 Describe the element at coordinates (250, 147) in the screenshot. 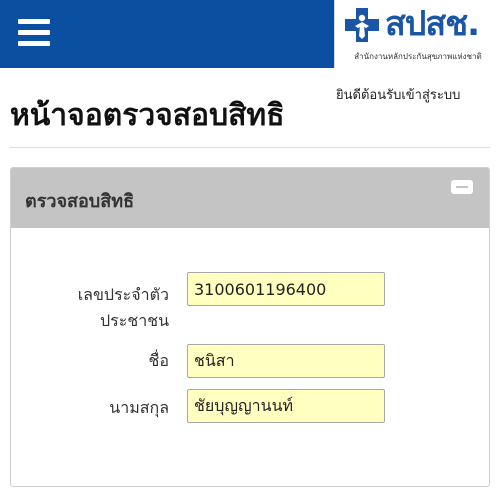

I see `header-divider` at that location.